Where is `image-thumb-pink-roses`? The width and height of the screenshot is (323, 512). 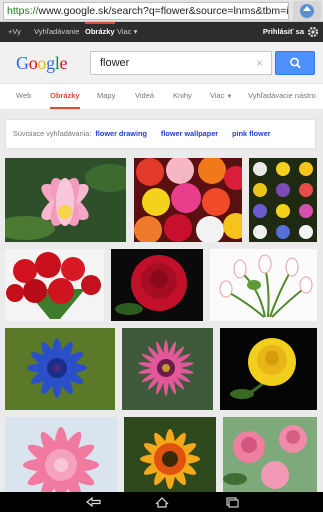
image-thumb-pink-roses is located at coordinates (270, 454).